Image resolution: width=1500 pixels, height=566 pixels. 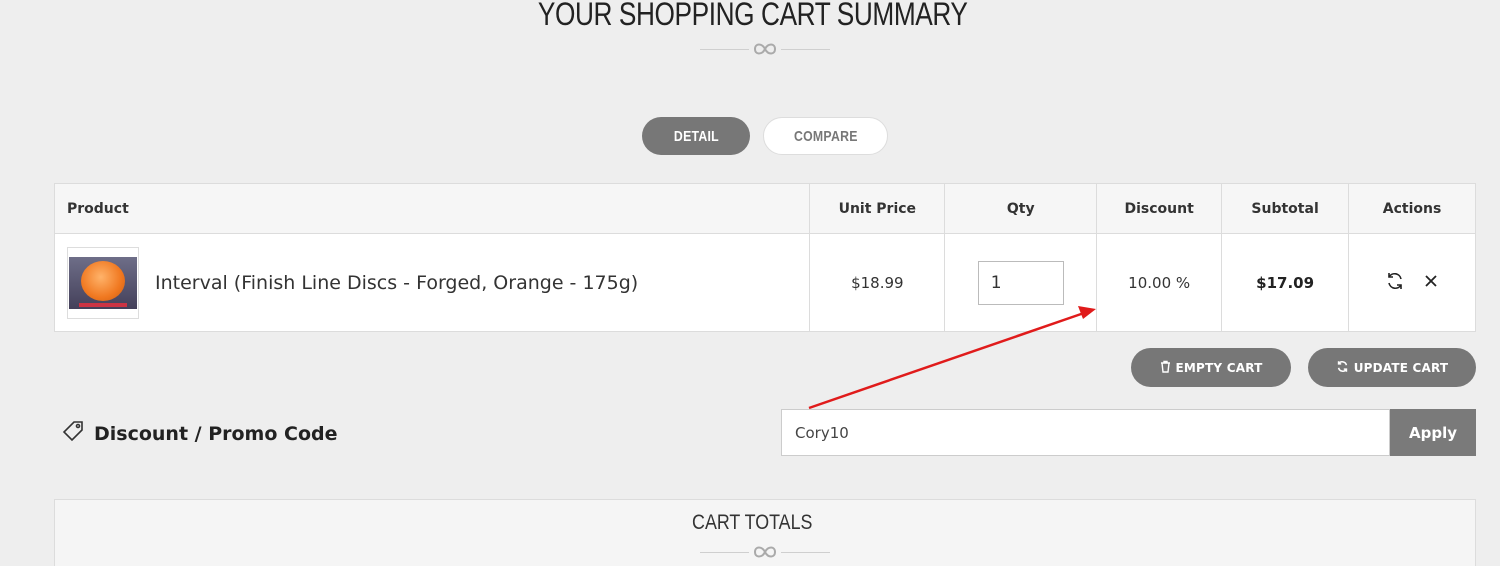 I want to click on subtotal-value: $17.09, so click(x=1285, y=282).